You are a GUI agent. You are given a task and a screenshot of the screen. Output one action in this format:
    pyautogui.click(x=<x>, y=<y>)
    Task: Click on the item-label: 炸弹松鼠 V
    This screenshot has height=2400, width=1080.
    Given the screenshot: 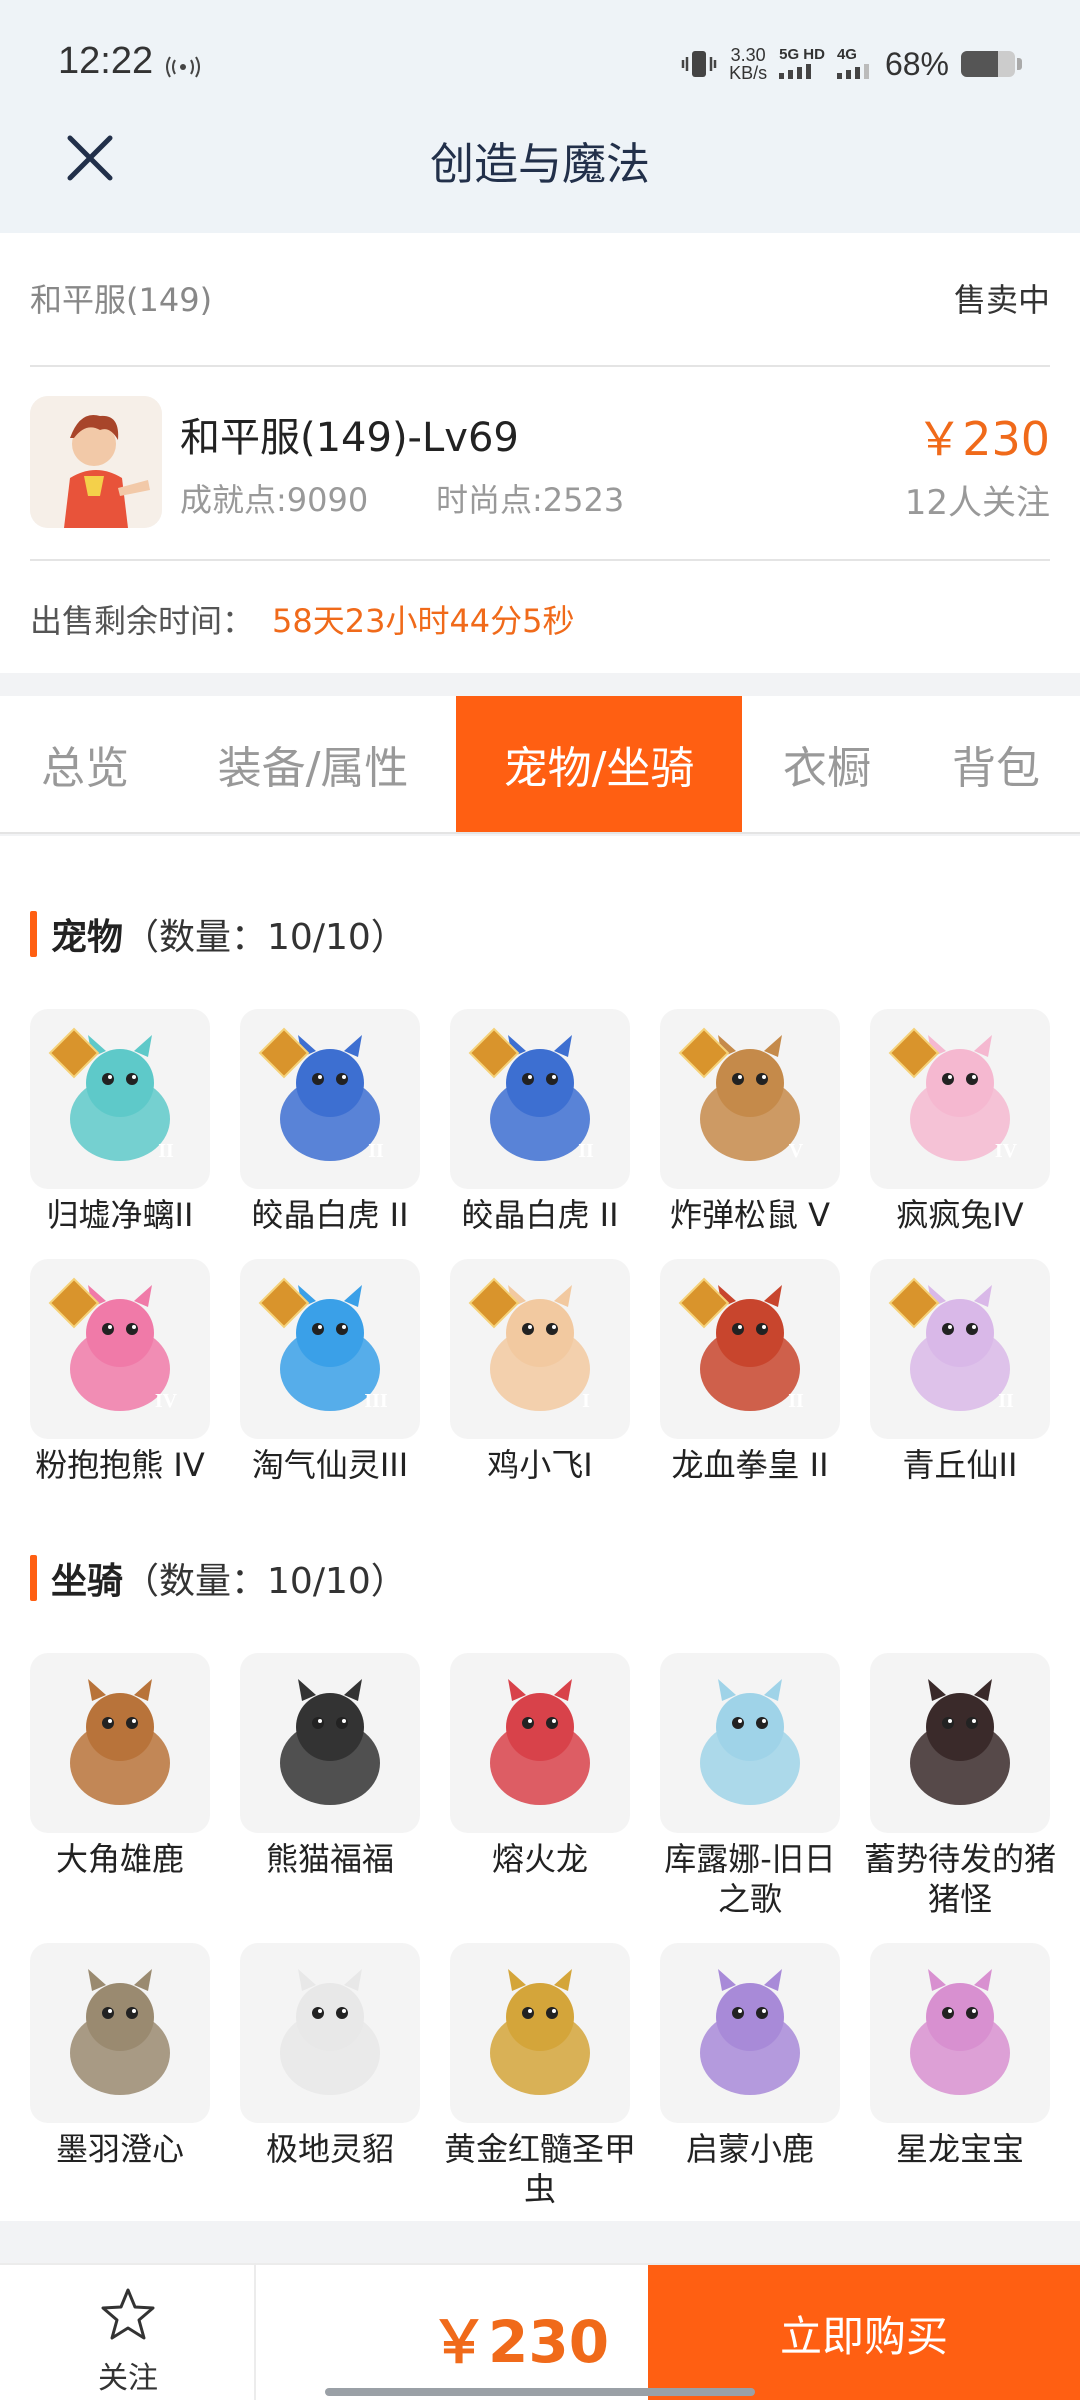 What is the action you would take?
    pyautogui.click(x=750, y=1215)
    